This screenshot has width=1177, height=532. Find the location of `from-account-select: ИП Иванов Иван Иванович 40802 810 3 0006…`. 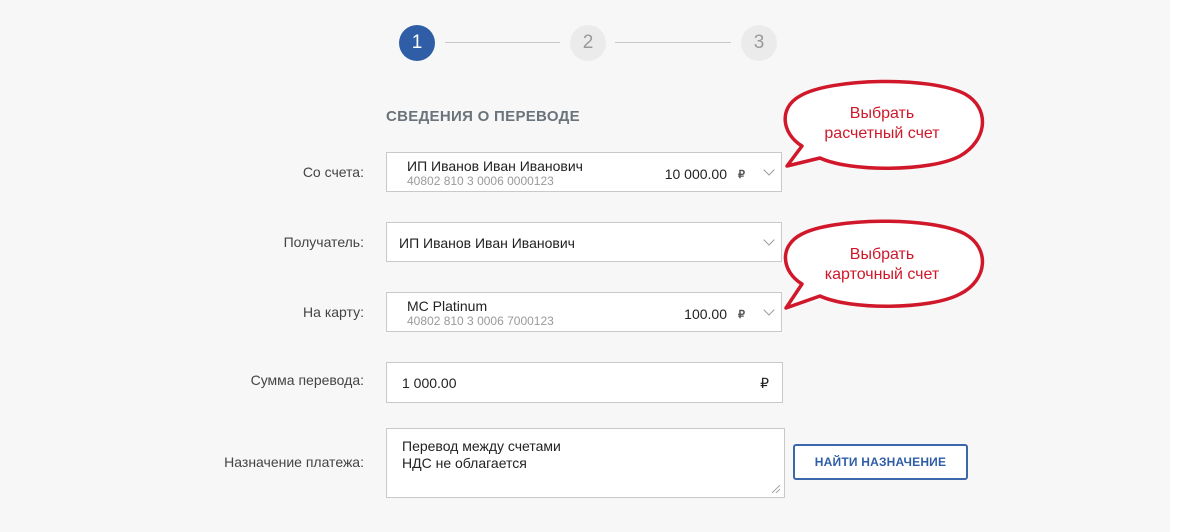

from-account-select: ИП Иванов Иван Иванович 40802 810 3 0006… is located at coordinates (584, 172).